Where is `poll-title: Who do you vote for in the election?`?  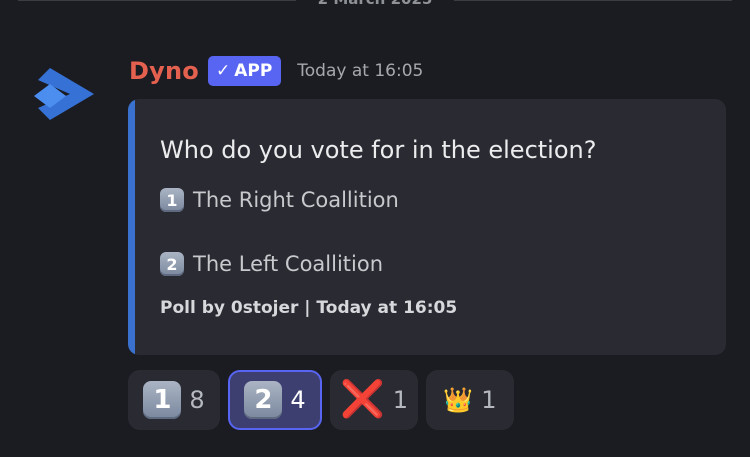
poll-title: Who do you vote for in the election? is located at coordinates (378, 150).